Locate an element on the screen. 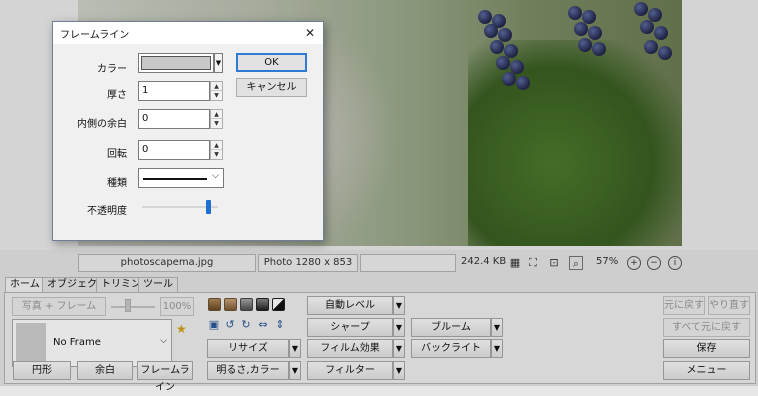  inner-margin-field: 0 is located at coordinates (174, 119).